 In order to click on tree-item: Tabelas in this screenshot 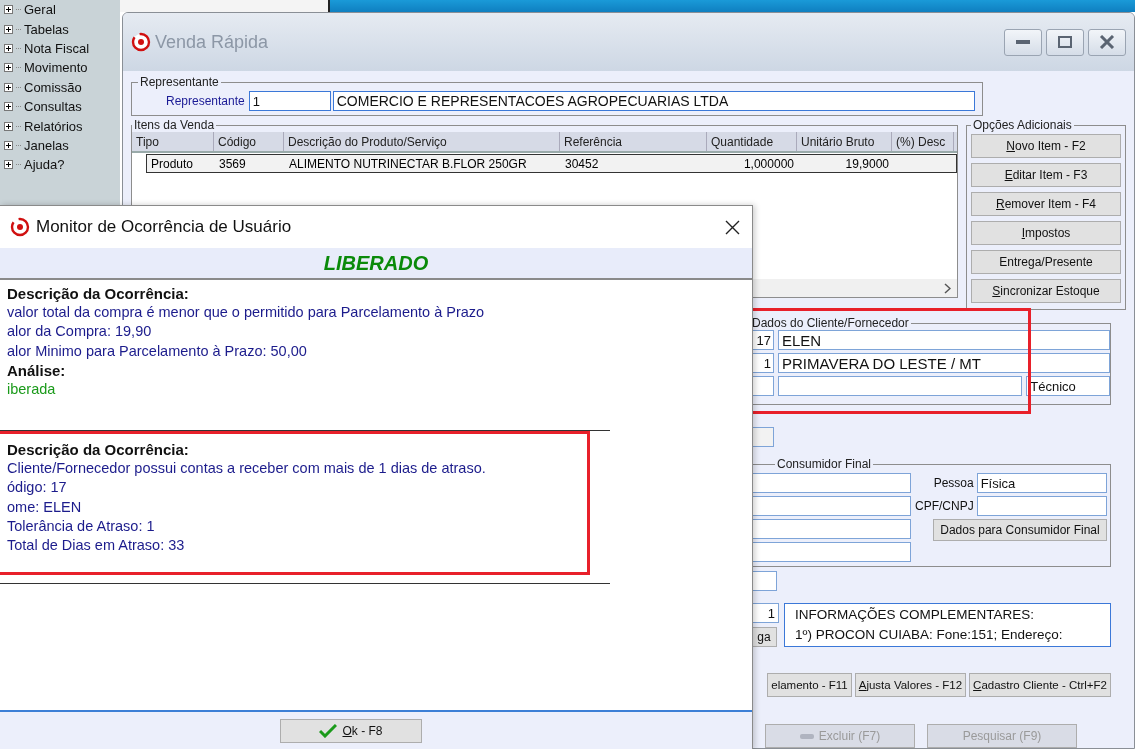, I will do `click(60, 29)`.